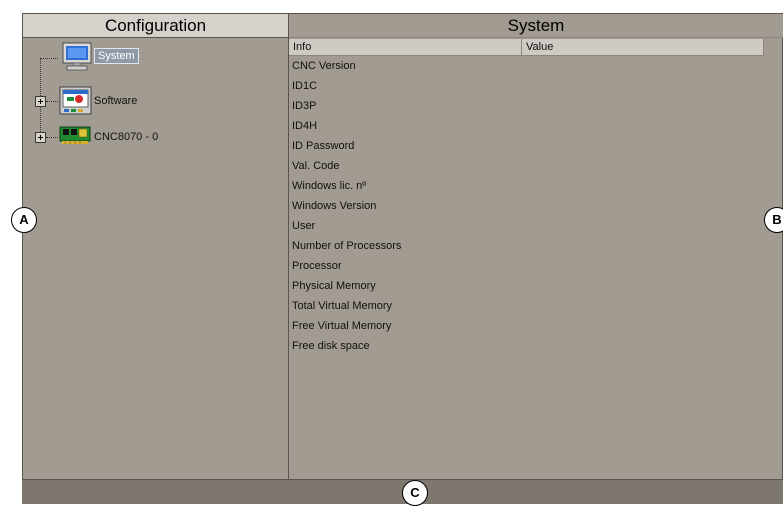 This screenshot has height=506, width=783. I want to click on table-row: ID1C, so click(526, 86).